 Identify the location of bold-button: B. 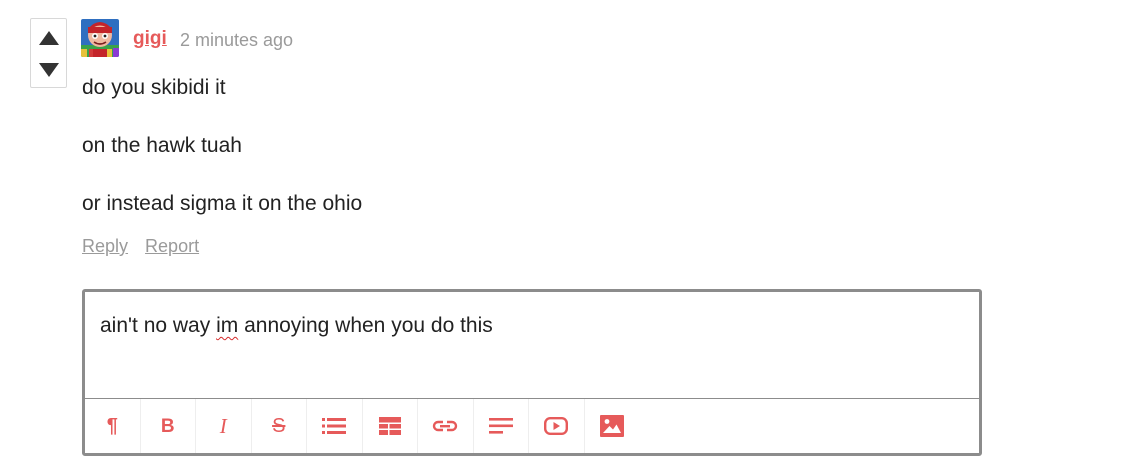
(168, 426).